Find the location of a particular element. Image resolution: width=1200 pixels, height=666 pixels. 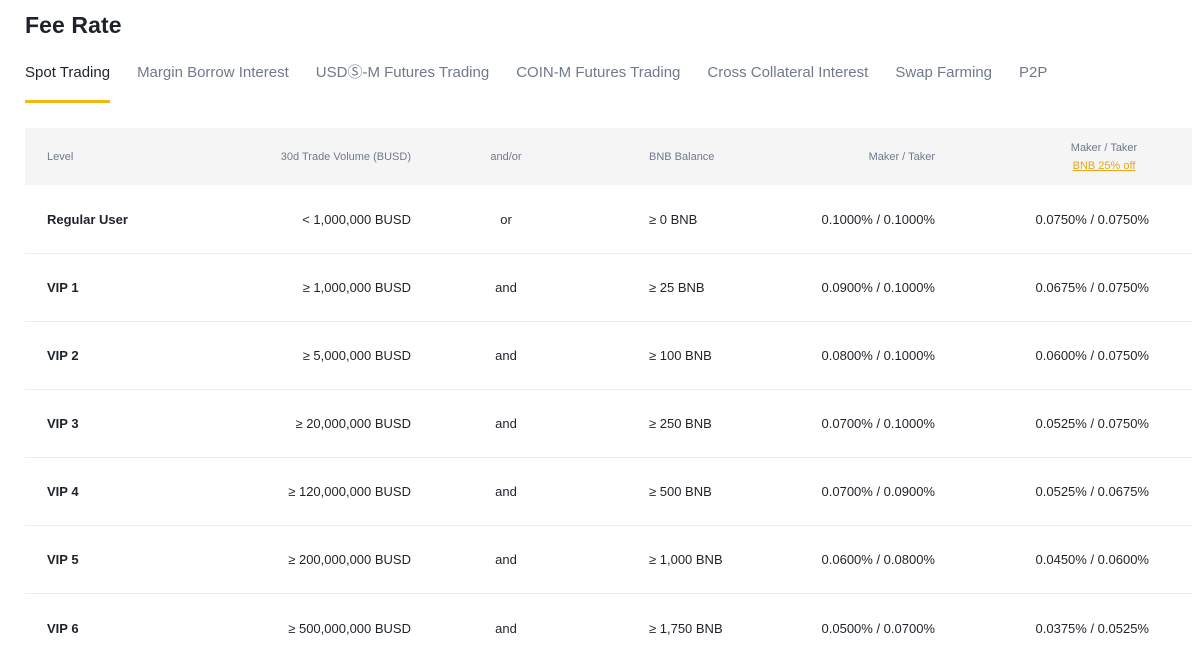

cell-level: VIP 1 is located at coordinates (63, 287).